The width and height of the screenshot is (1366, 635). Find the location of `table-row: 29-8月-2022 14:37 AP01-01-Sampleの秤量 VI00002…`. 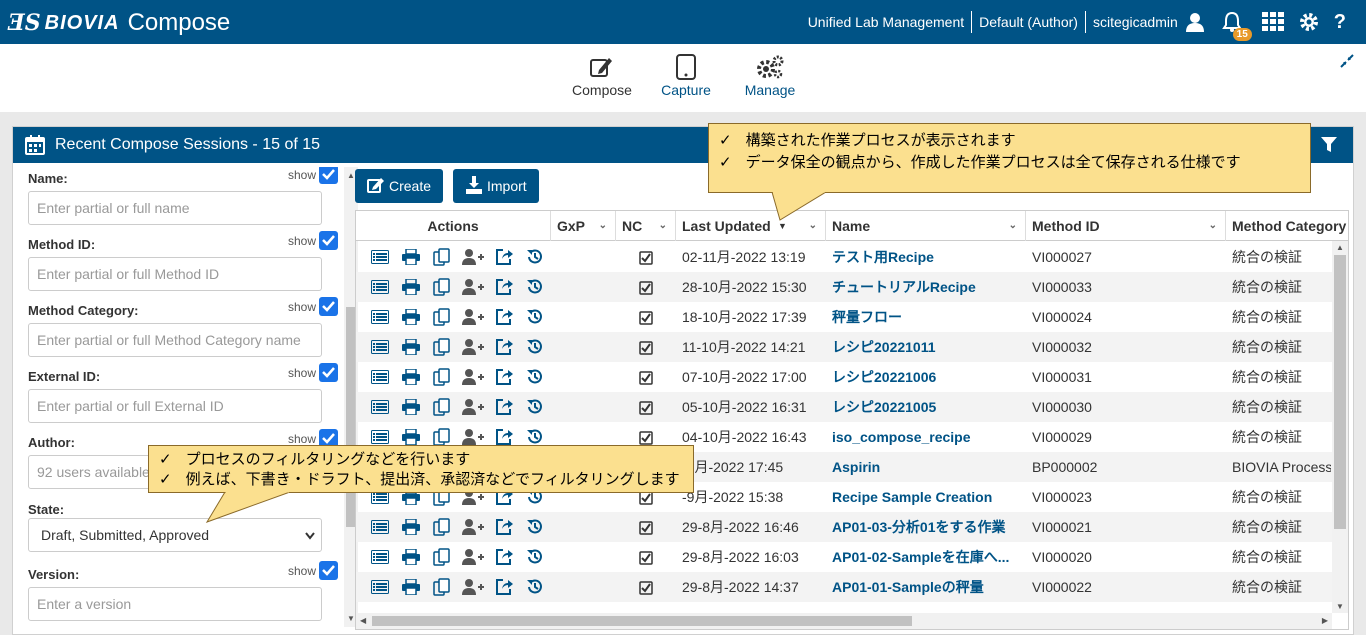

table-row: 29-8月-2022 14:37 AP01-01-Sampleの秤量 VI00002… is located at coordinates (852, 587).